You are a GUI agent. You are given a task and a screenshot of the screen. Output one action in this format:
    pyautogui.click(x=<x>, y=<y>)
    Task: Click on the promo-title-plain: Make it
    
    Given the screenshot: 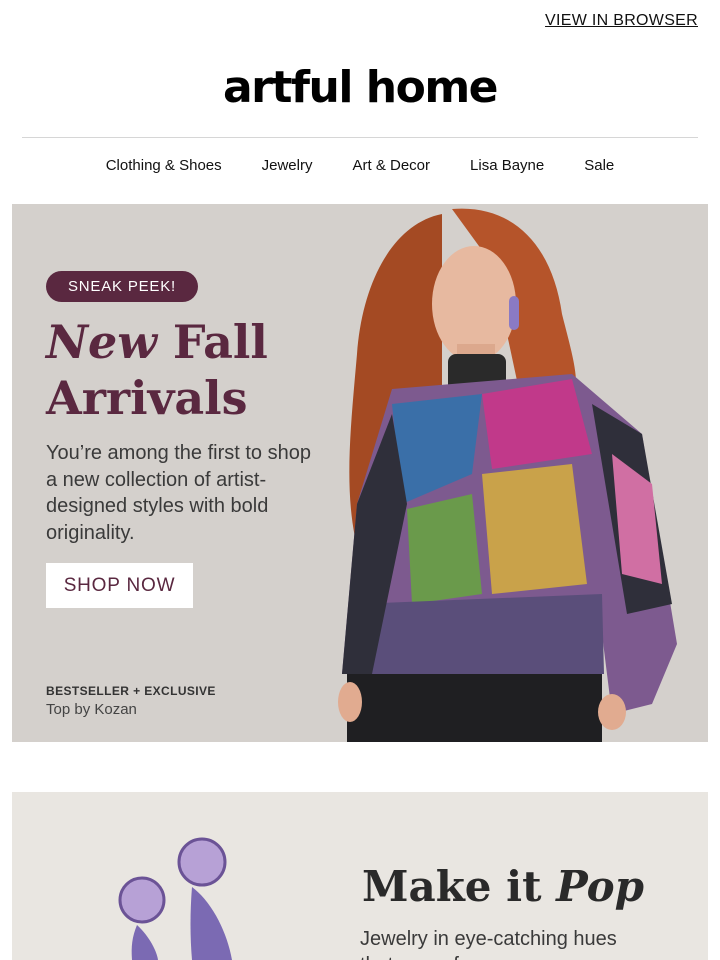 What is the action you would take?
    pyautogui.click(x=459, y=886)
    